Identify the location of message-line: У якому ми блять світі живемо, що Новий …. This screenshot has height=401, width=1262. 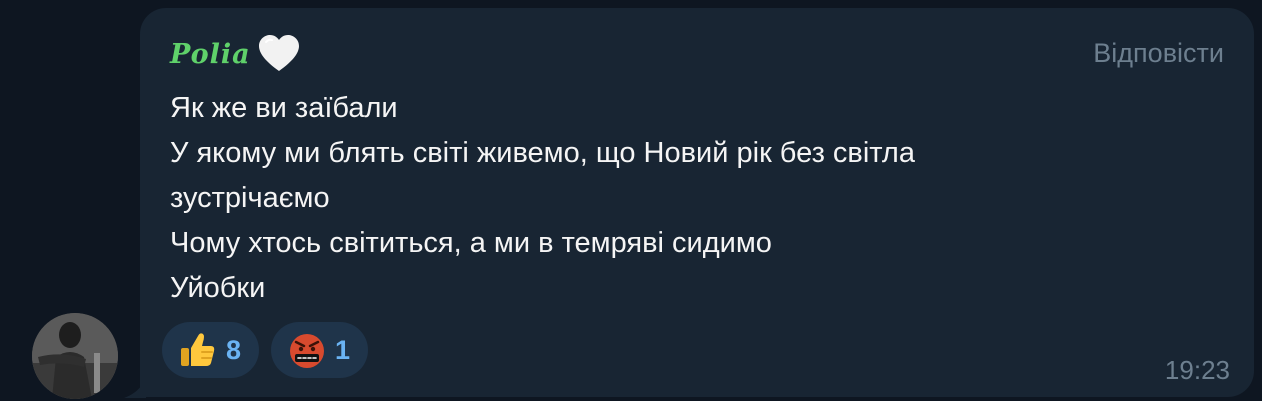
(542, 153).